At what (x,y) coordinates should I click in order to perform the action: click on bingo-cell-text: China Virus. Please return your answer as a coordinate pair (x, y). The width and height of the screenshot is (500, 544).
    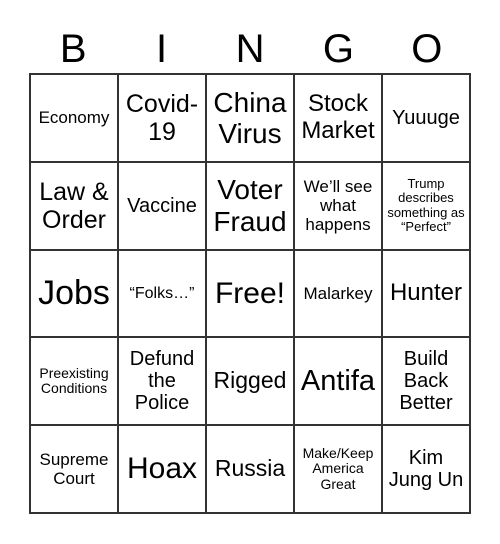
    Looking at the image, I should click on (250, 117).